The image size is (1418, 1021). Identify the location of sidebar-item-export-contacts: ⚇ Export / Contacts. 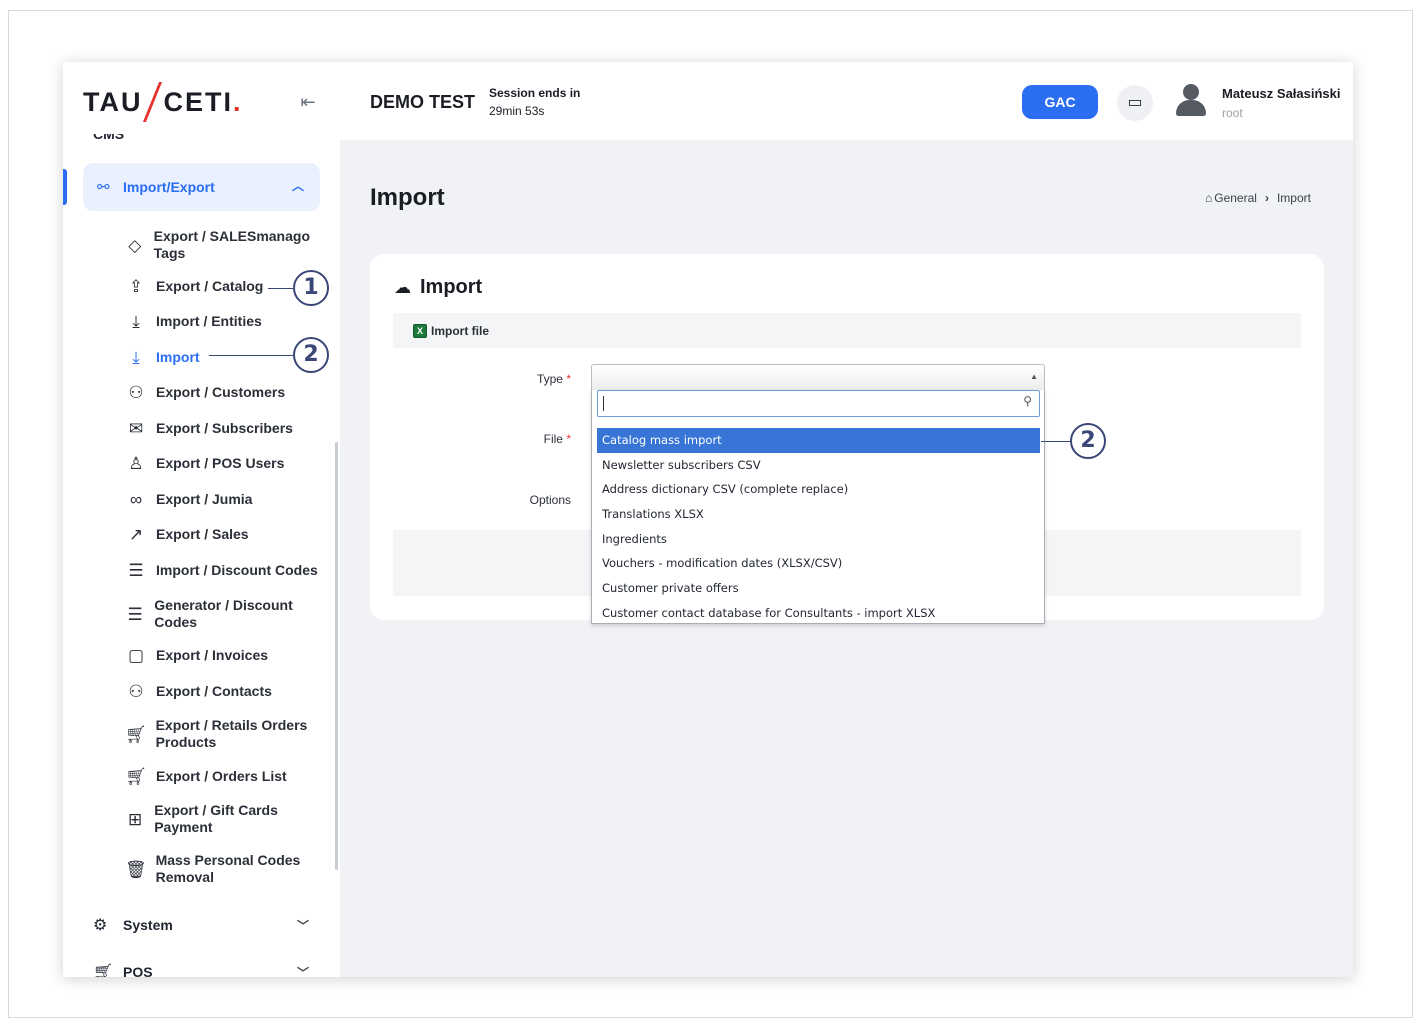
(225, 691).